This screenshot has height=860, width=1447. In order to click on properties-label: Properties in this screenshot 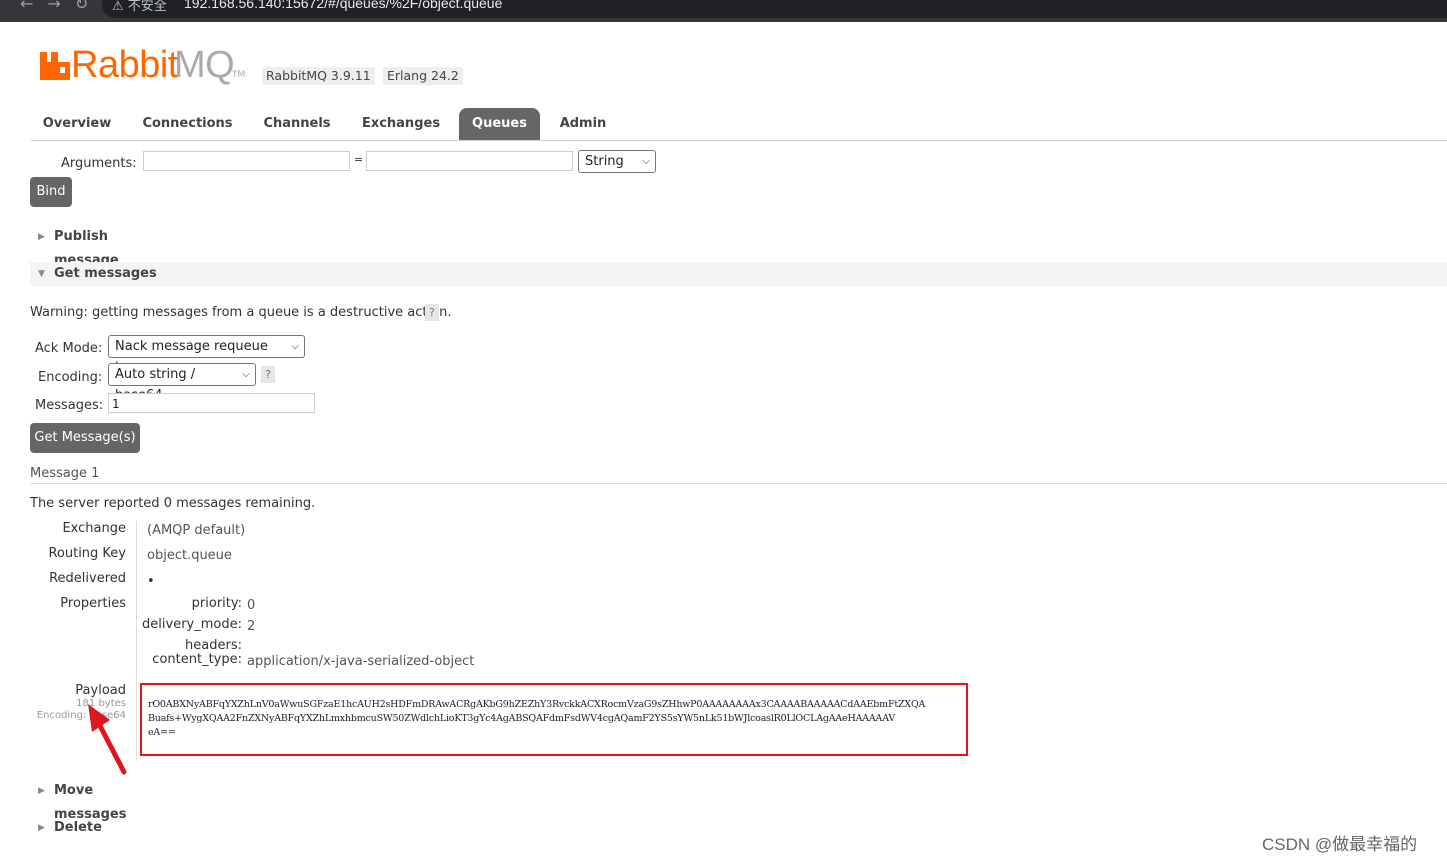, I will do `click(93, 603)`.